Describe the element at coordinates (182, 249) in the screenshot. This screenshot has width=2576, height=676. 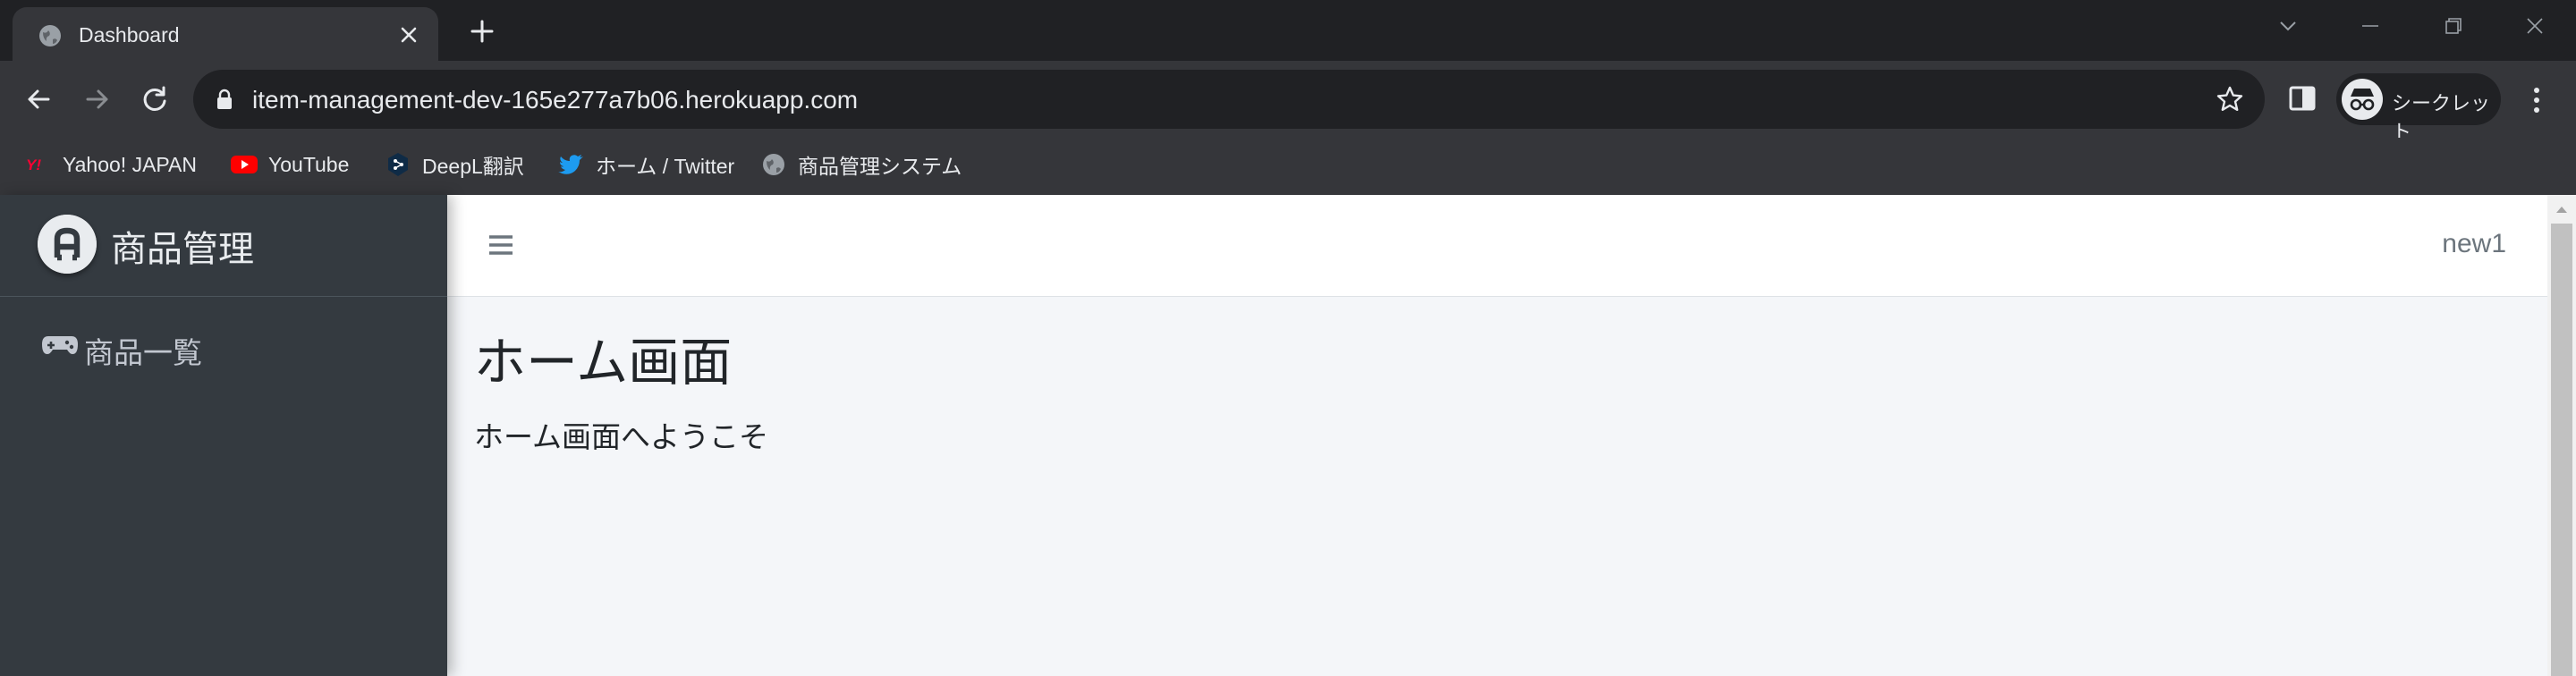
I see `brand-text: 商品管理` at that location.